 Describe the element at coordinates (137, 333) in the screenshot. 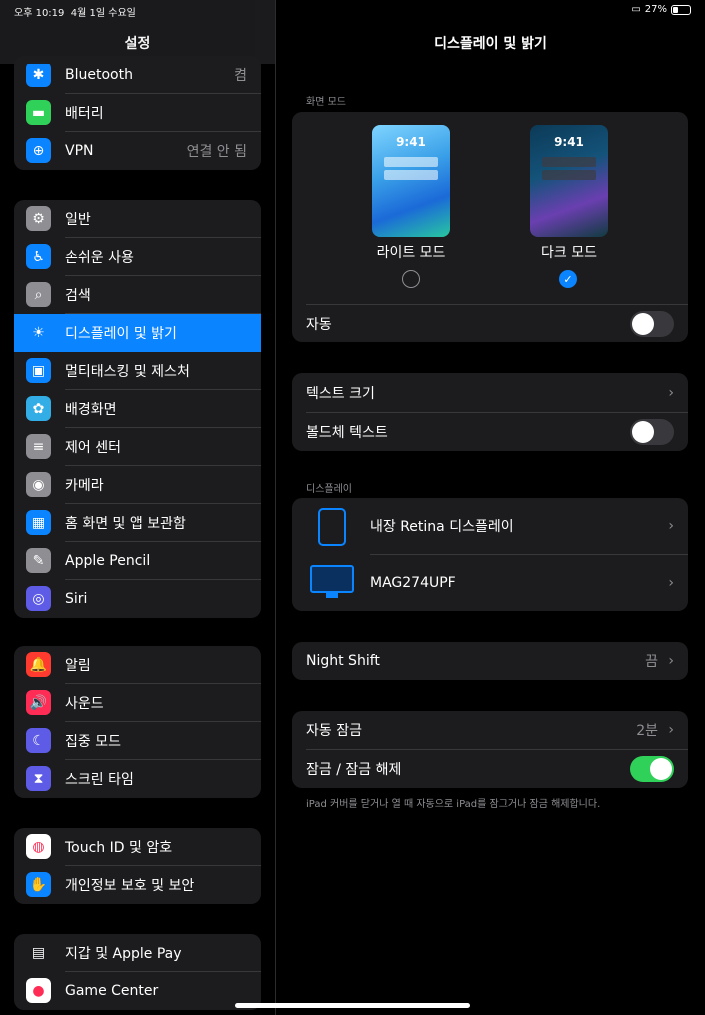

I see `sidebar-item: ☀ 디스플레이 및 밝기` at that location.